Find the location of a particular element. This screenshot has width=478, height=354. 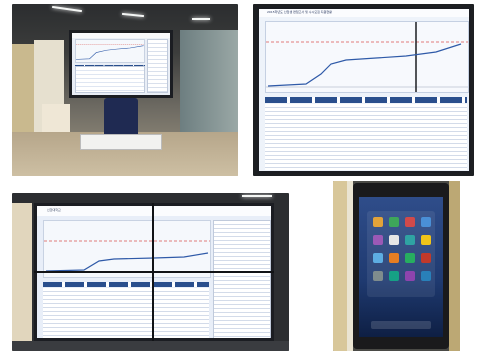

kiosk-stand is located at coordinates (121, 116).